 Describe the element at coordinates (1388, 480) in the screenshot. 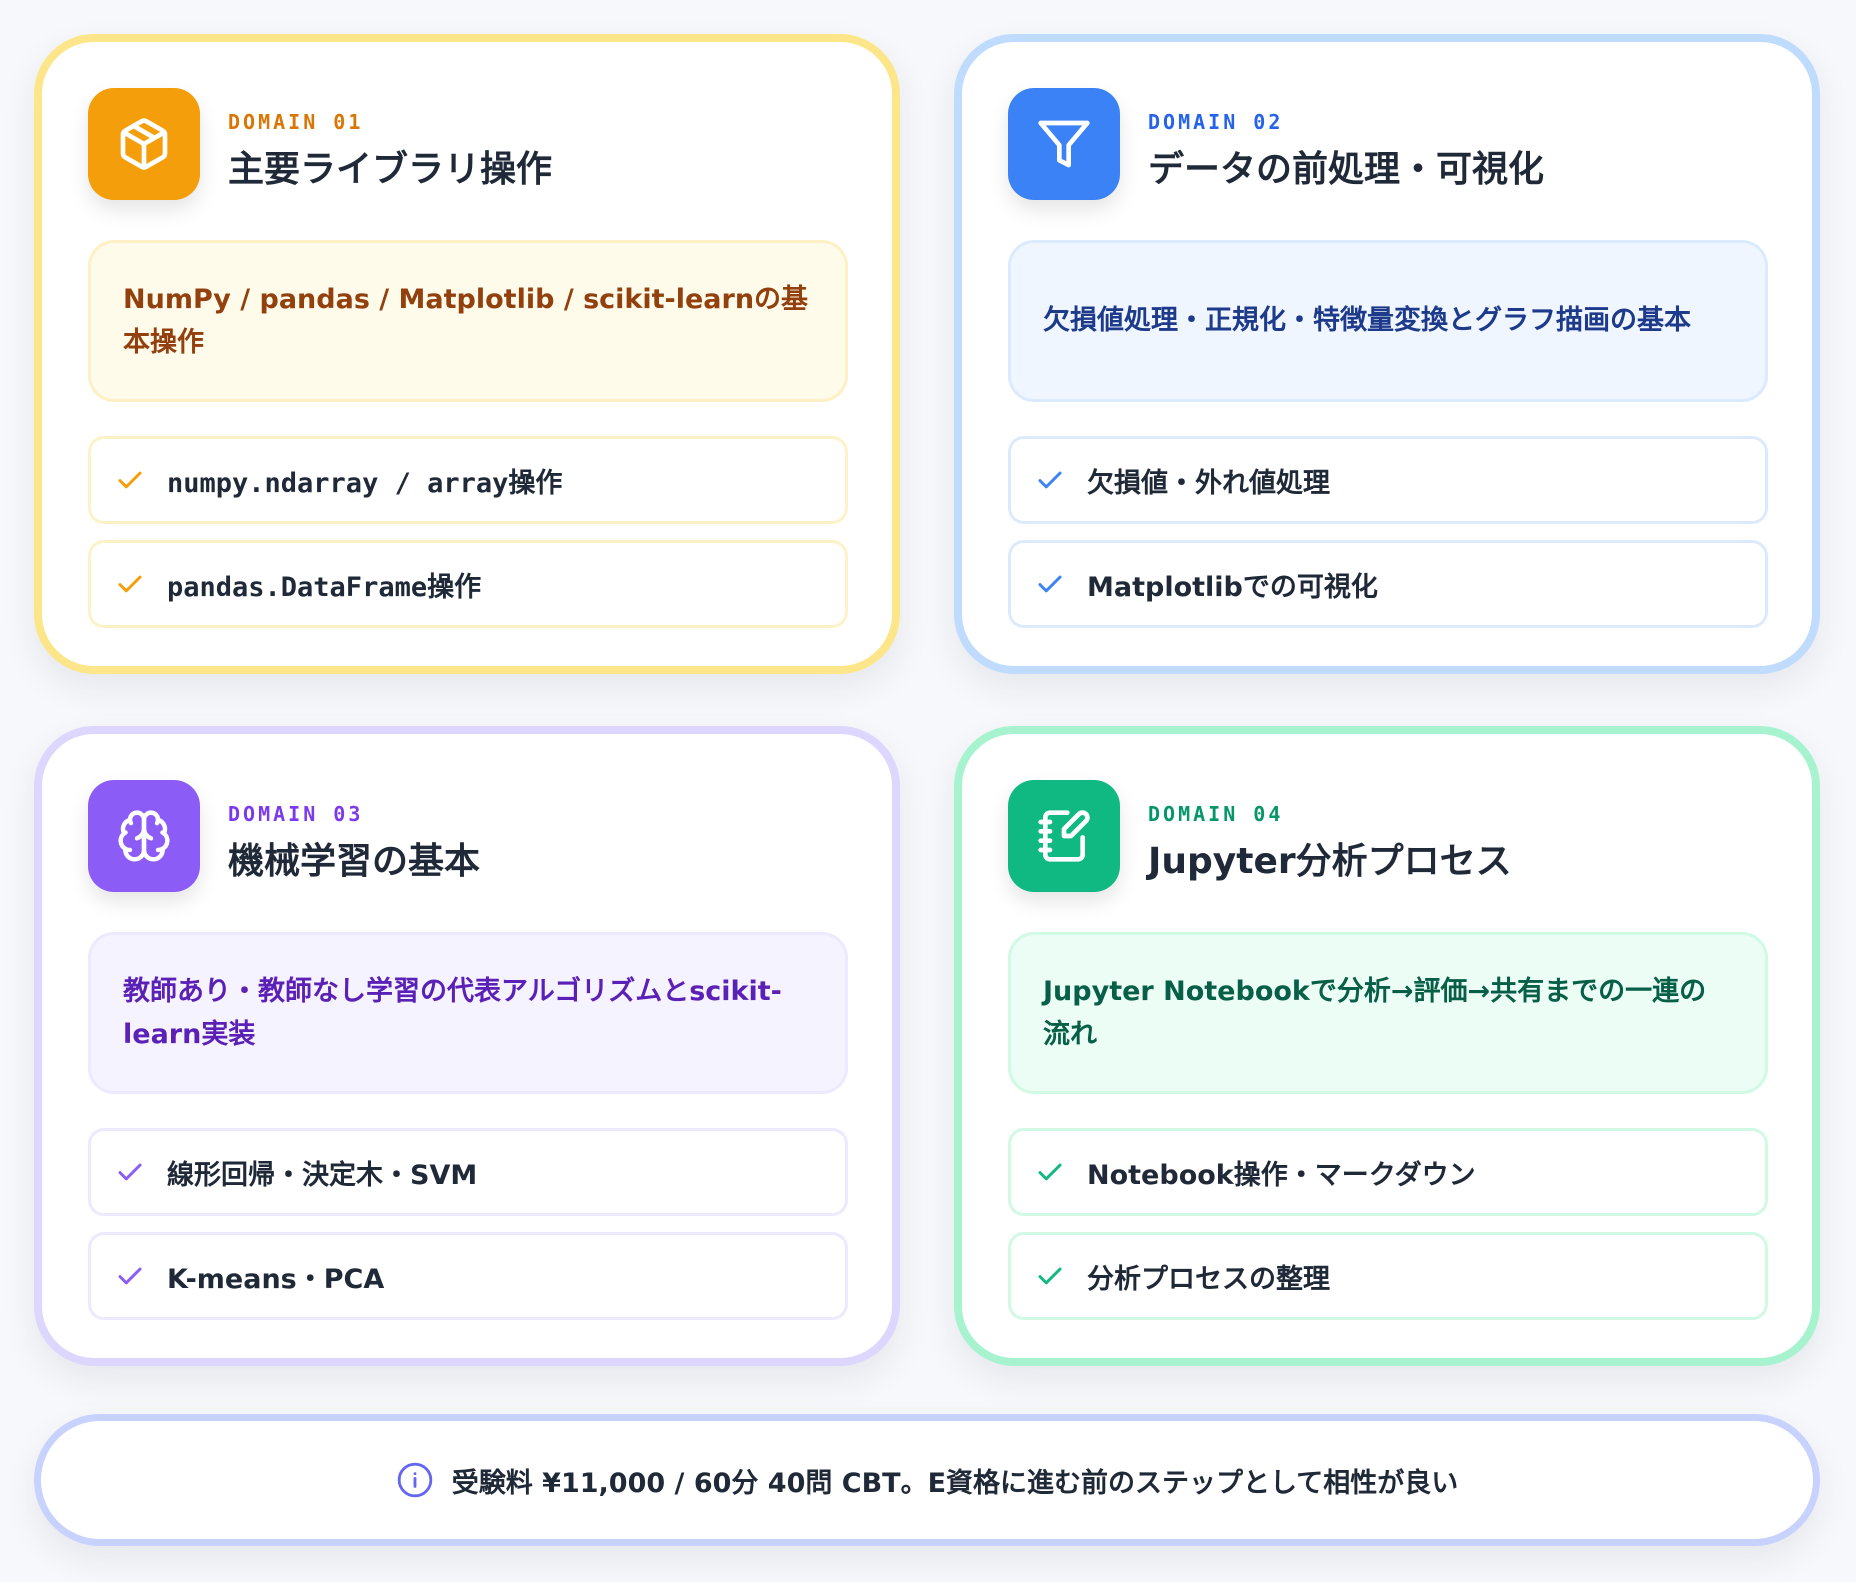

I see `topic-item: 欠損値・外れ値処理` at that location.